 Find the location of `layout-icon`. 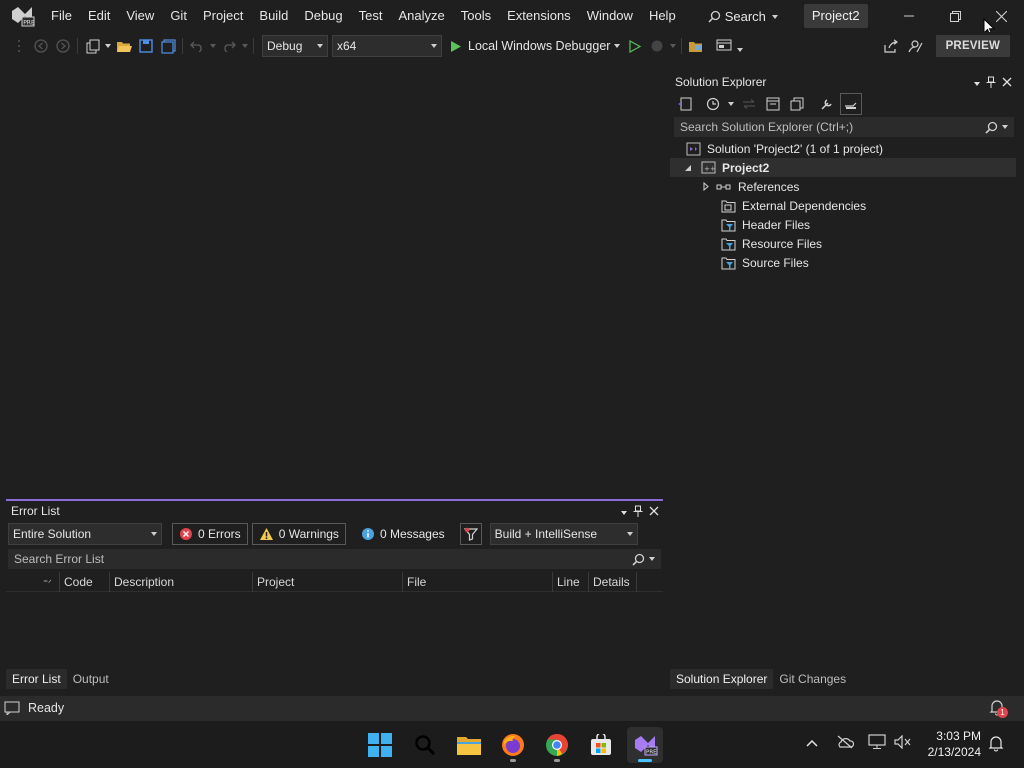

layout-icon is located at coordinates (724, 46).